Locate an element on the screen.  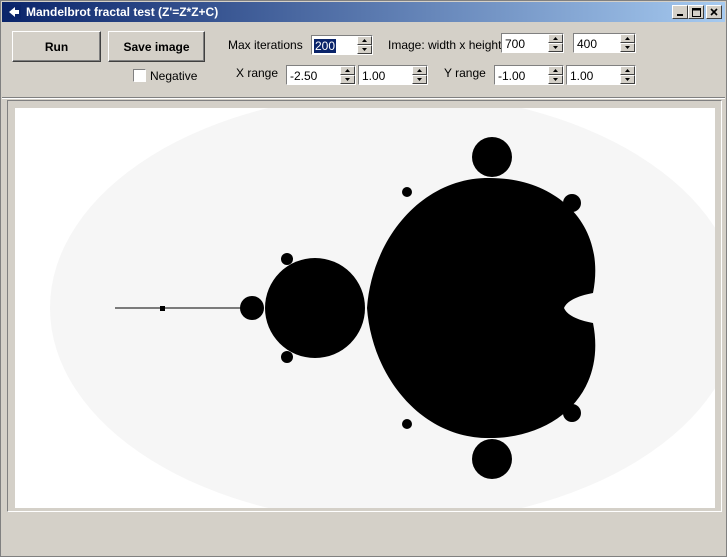
max-iterations-label: Max iterations is located at coordinates (265, 45).